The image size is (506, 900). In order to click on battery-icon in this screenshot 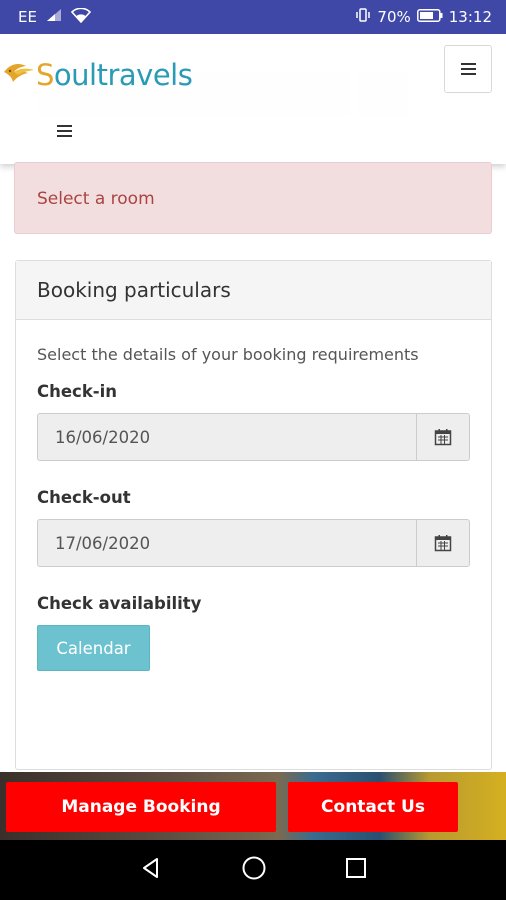, I will do `click(429, 17)`.